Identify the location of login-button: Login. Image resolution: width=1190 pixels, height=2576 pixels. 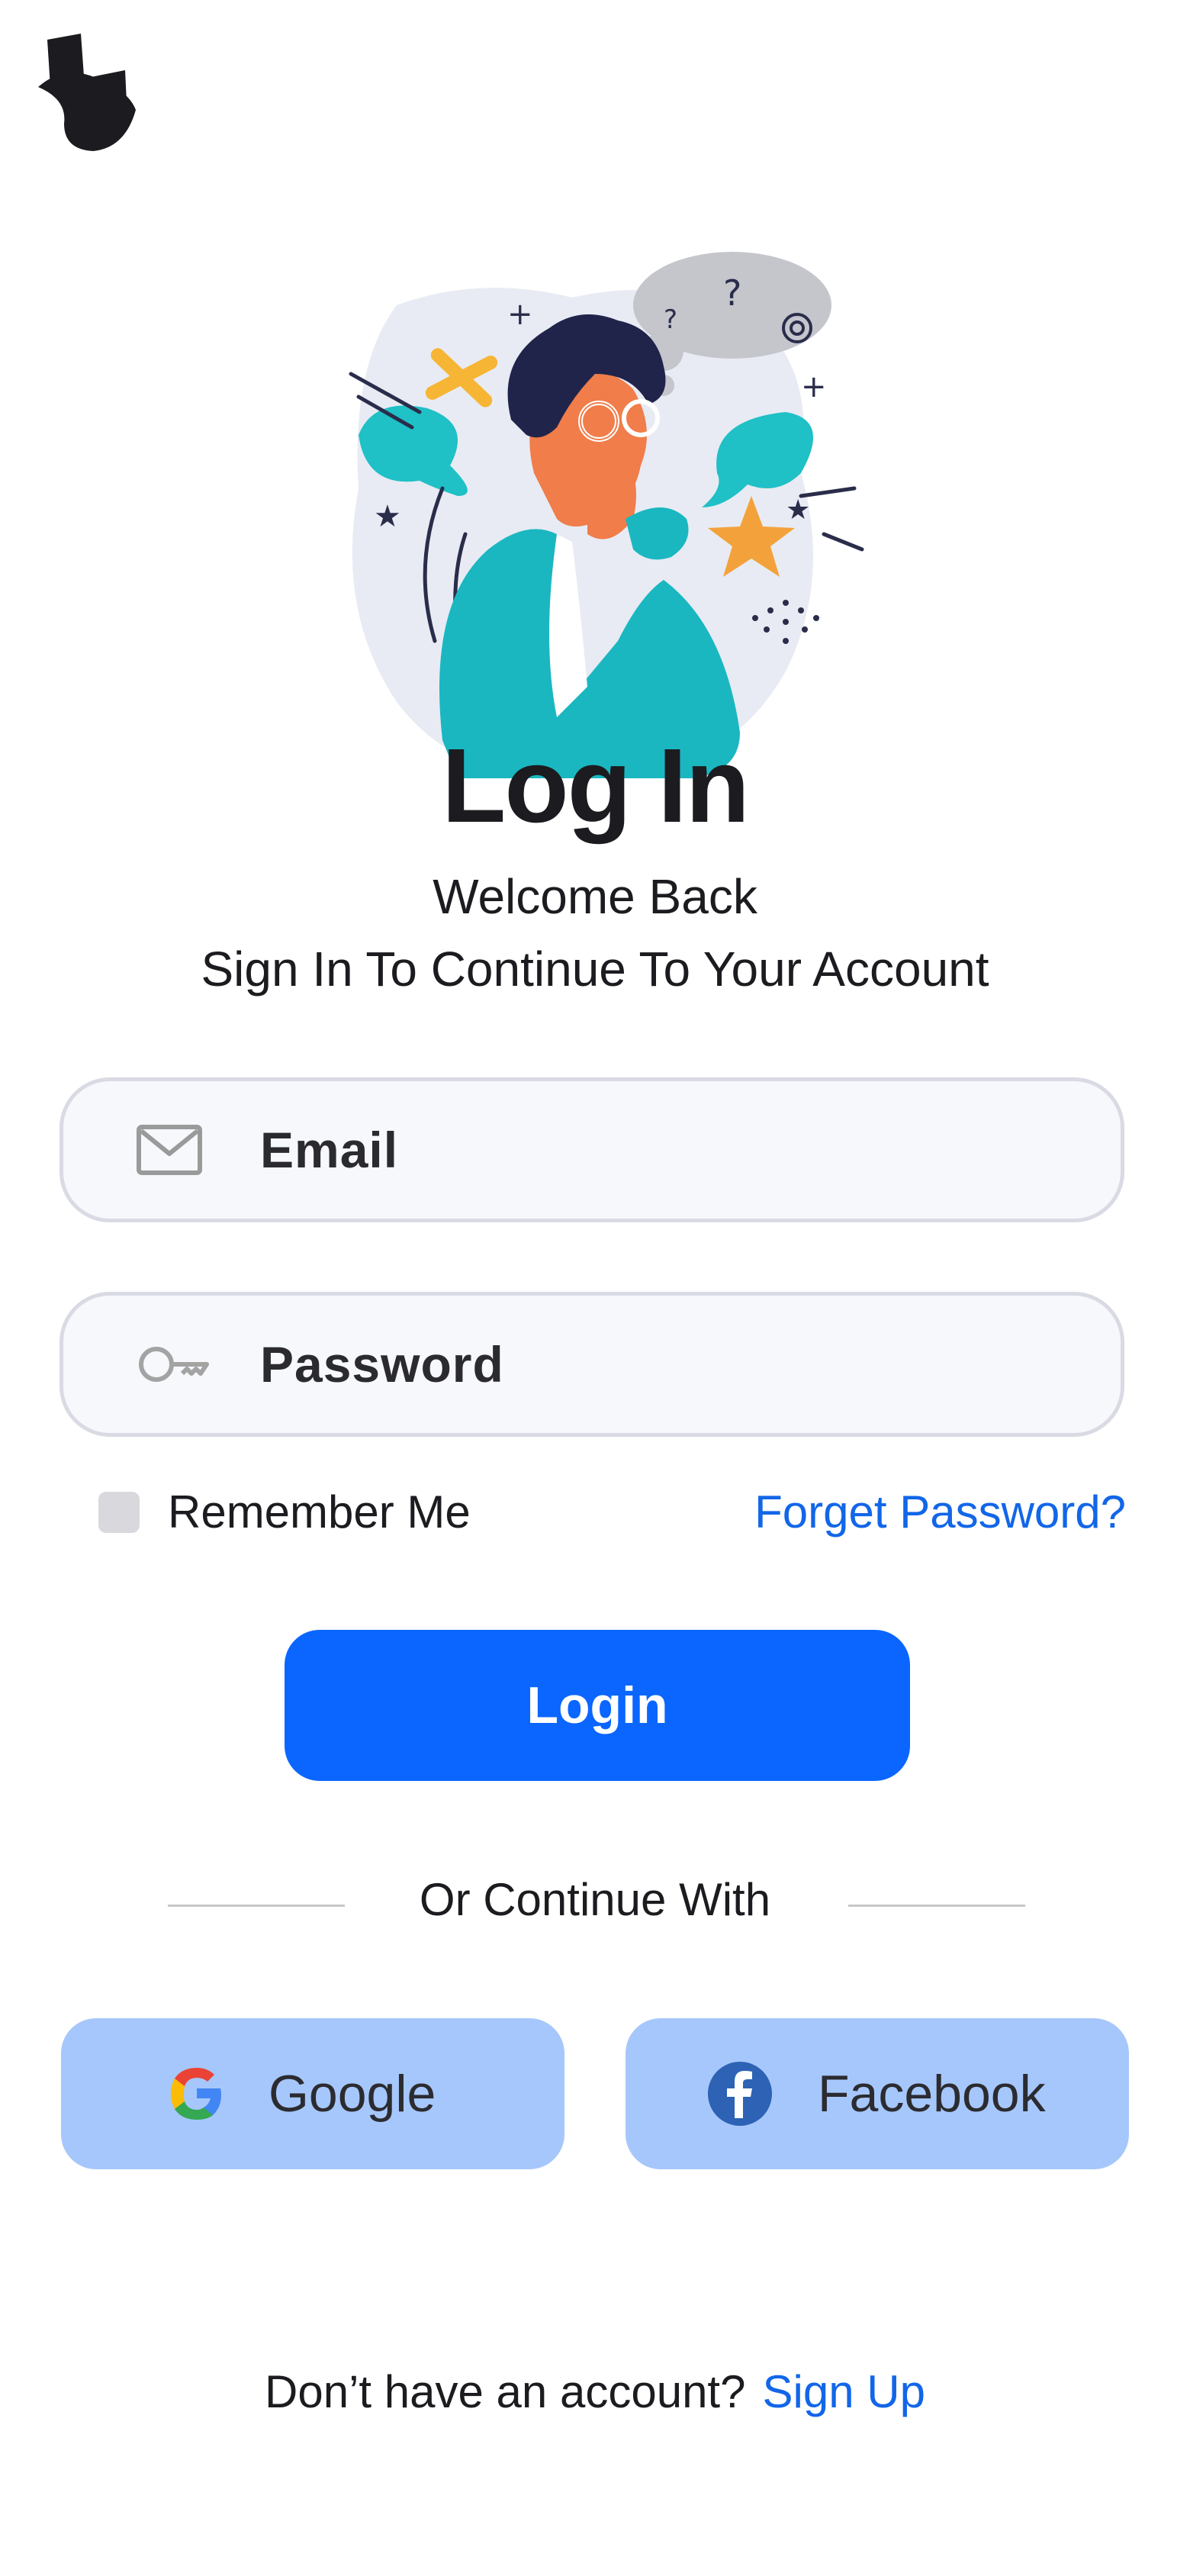
(597, 1705).